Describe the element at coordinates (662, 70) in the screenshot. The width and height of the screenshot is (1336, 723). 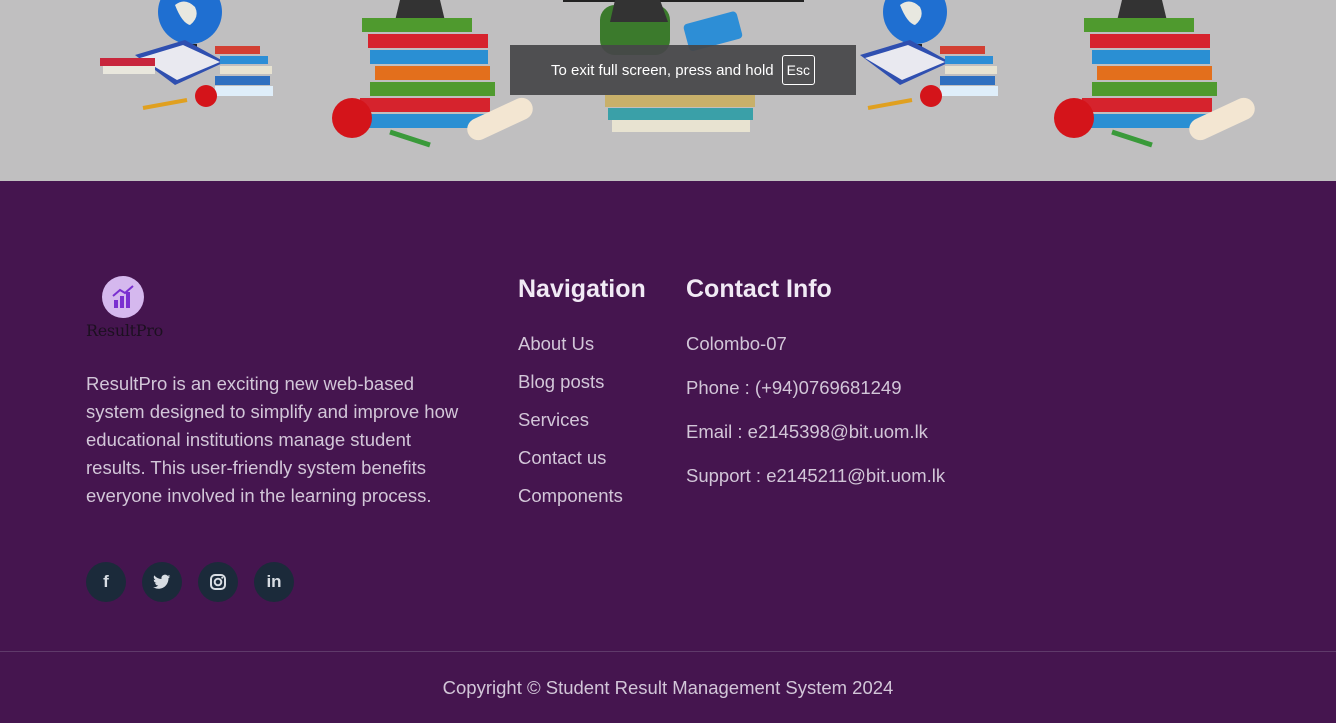
I see `fullscreen-notice-text: To exit full screen, press and hold` at that location.